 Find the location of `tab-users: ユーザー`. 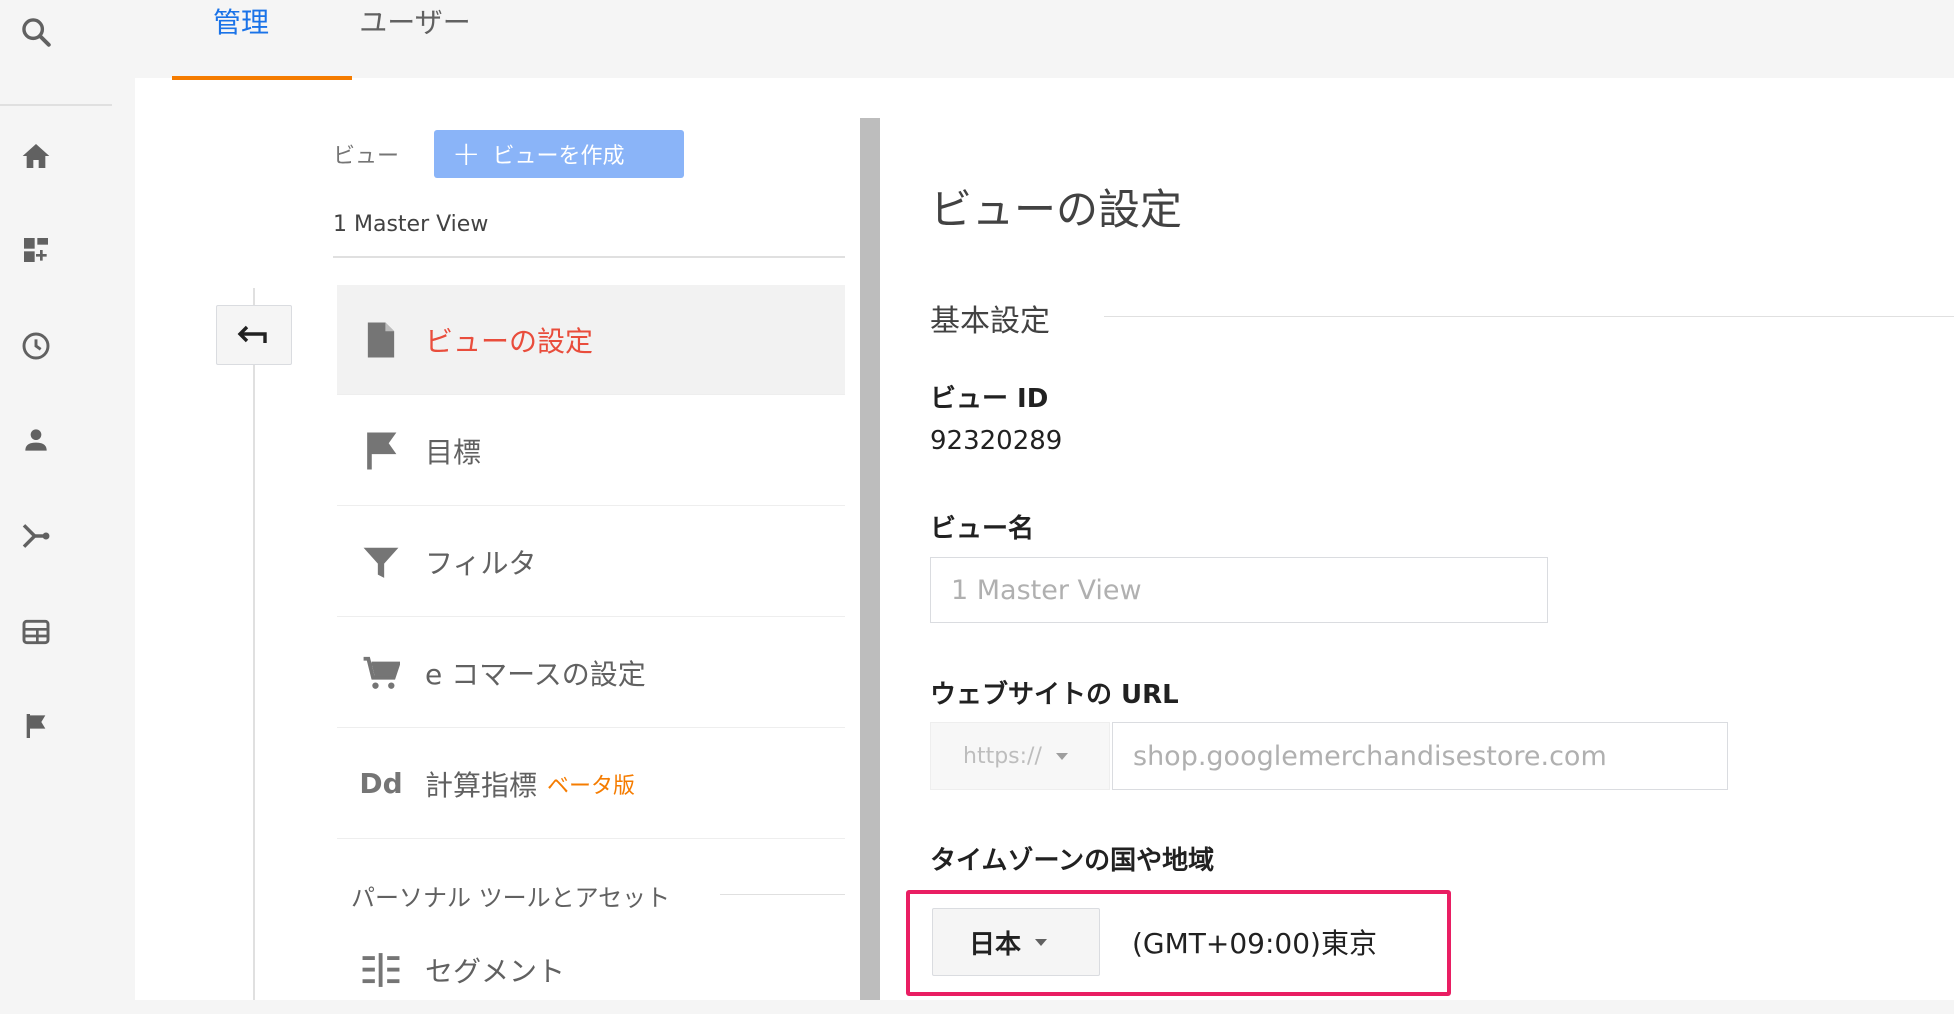

tab-users: ユーザー is located at coordinates (415, 39).